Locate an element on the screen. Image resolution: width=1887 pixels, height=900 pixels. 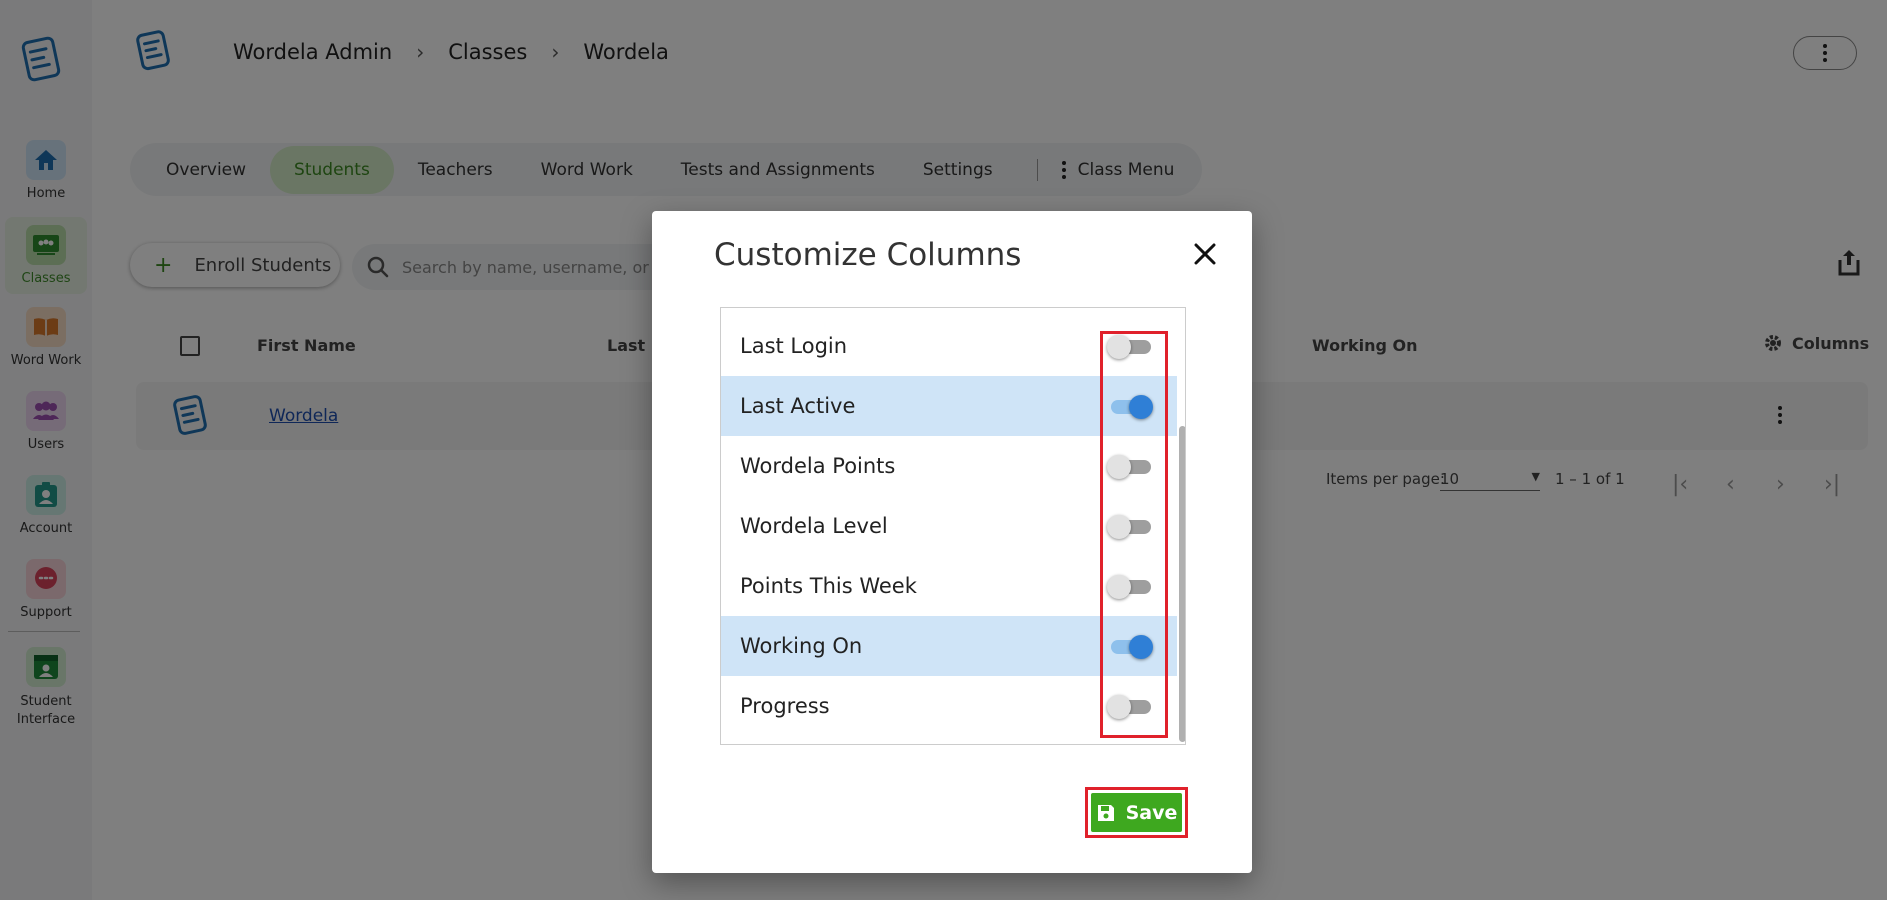
save-button: Save is located at coordinates (1136, 812).